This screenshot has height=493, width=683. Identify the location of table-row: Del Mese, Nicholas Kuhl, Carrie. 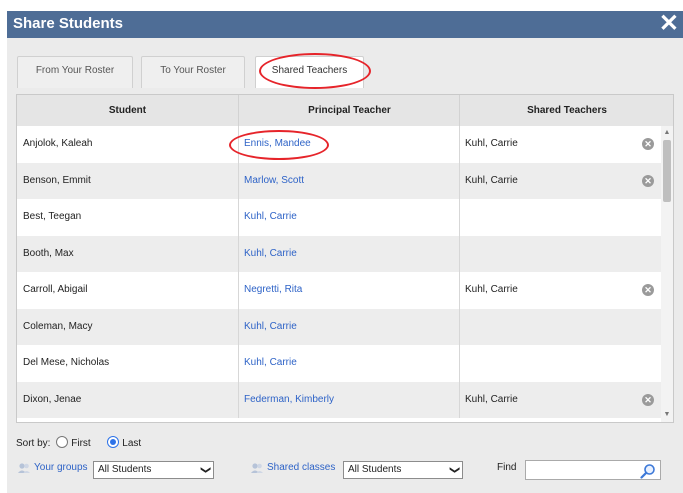
(339, 363).